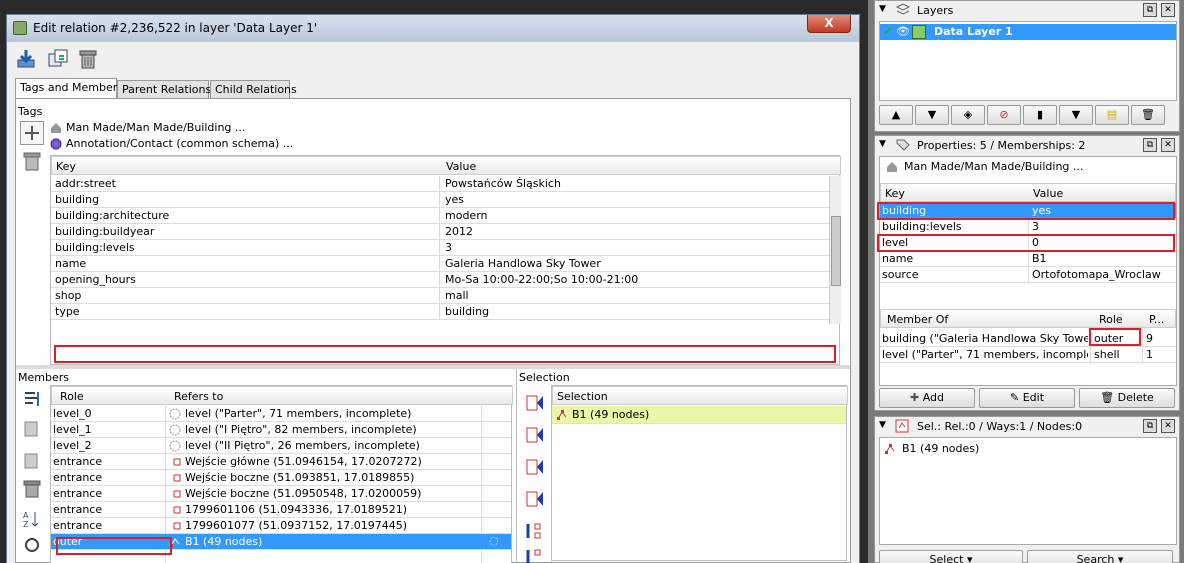 The height and width of the screenshot is (563, 1184). Describe the element at coordinates (1040, 115) in the screenshot. I see `opacity-button: ▮` at that location.